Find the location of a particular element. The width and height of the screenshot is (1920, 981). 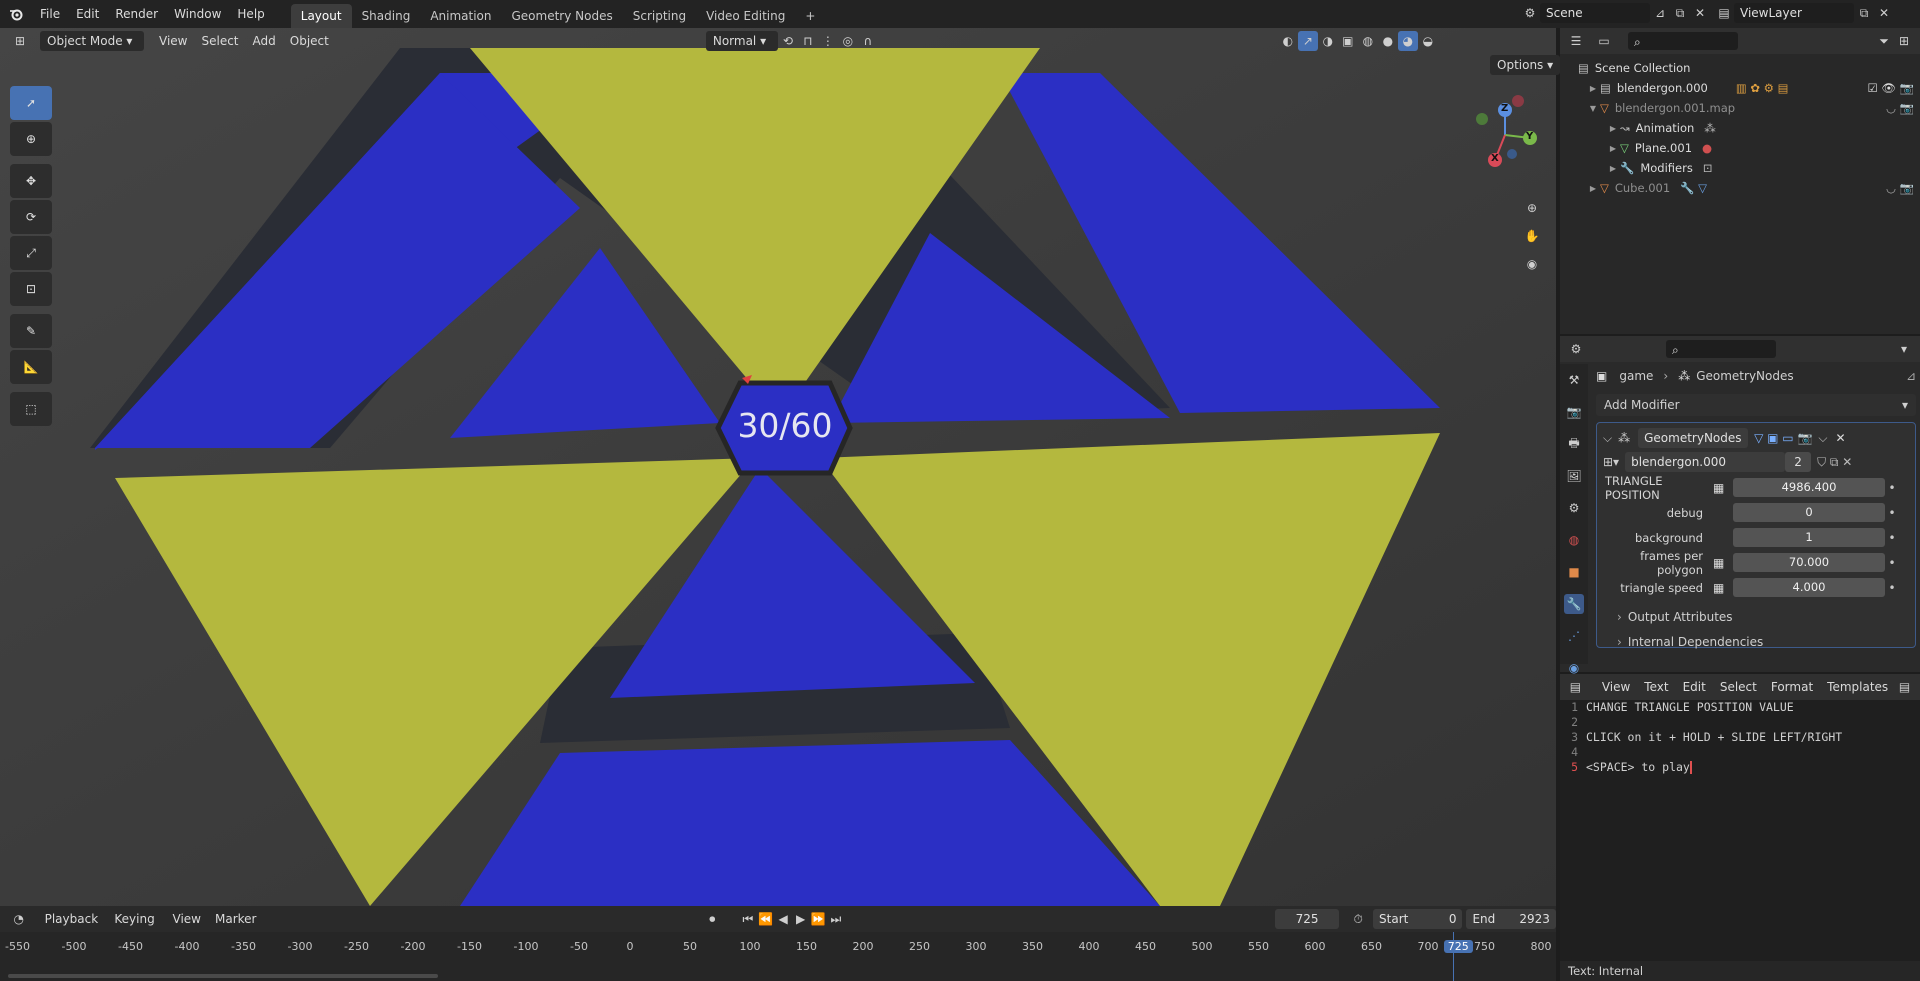

measure-tool: 📐 is located at coordinates (31, 367).